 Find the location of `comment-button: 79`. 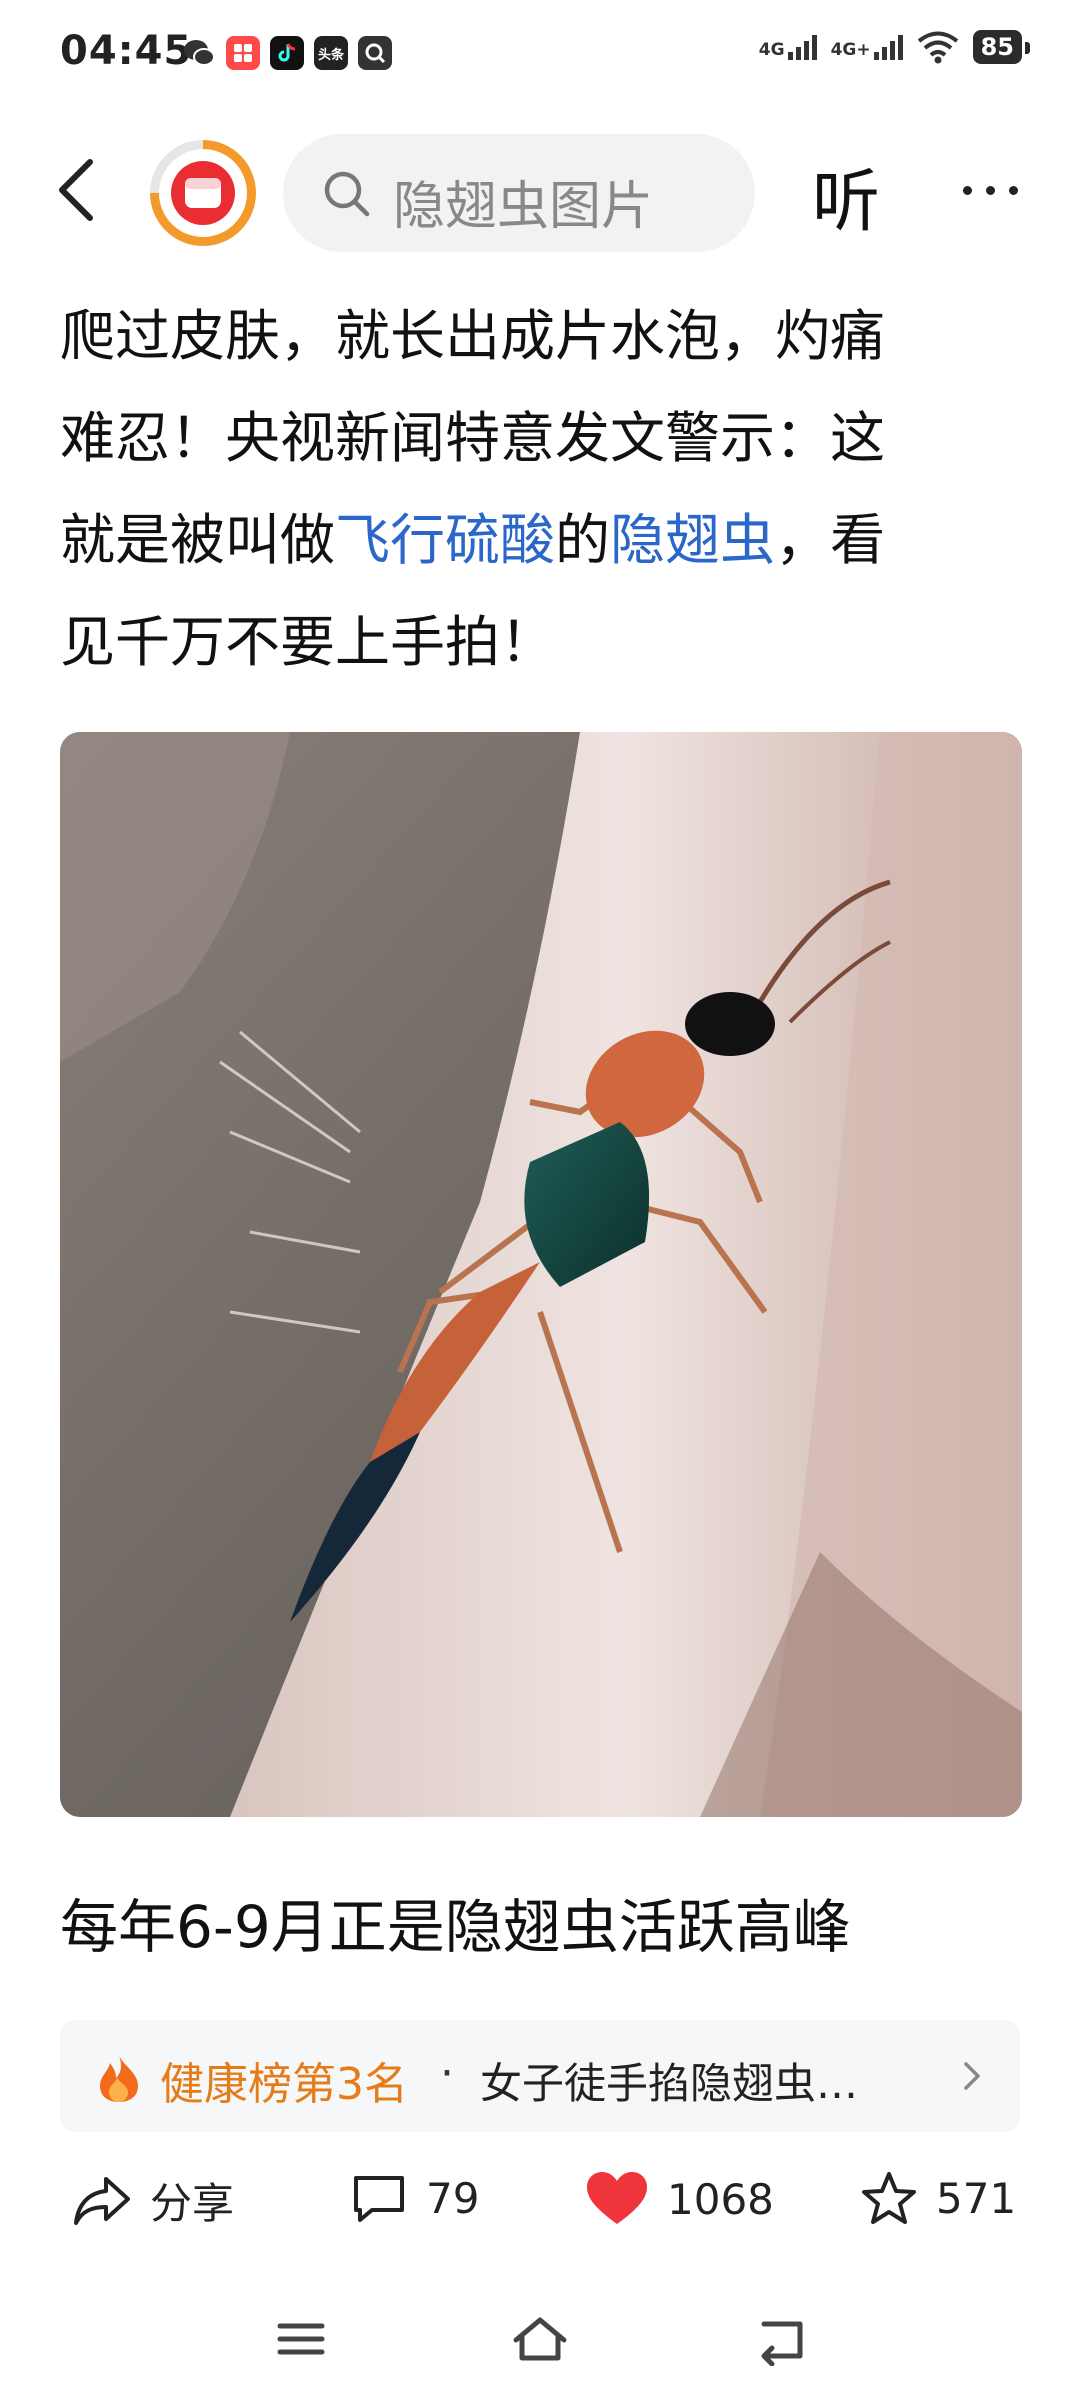

comment-button: 79 is located at coordinates (414, 2198).